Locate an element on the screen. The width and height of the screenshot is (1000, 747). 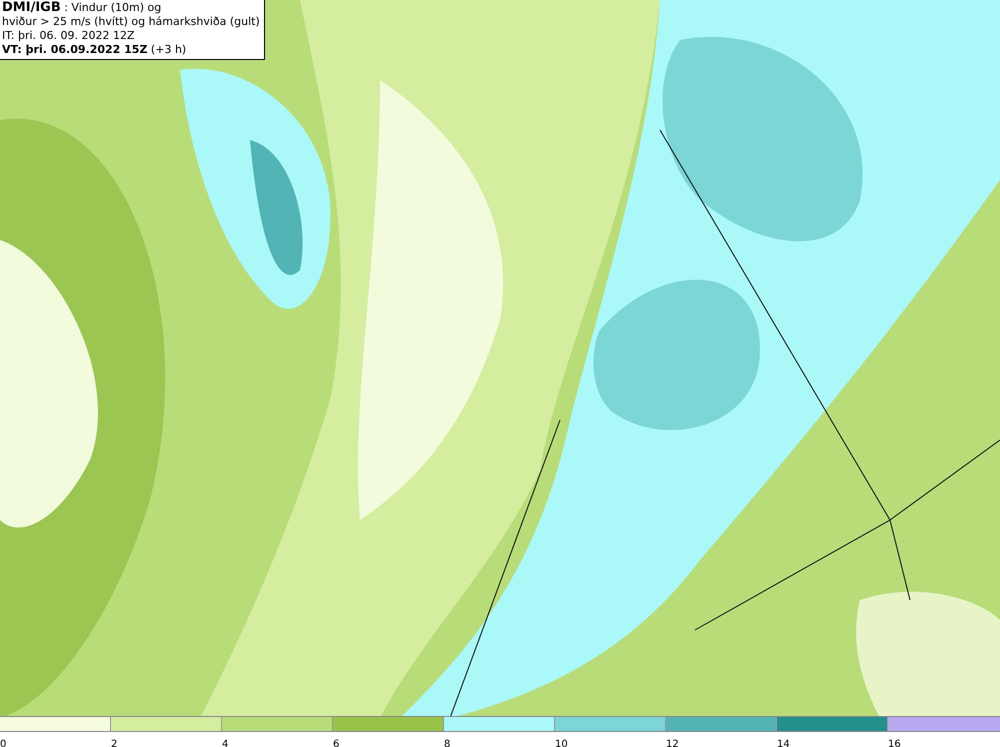
scale-label: 8 is located at coordinates (447, 743).